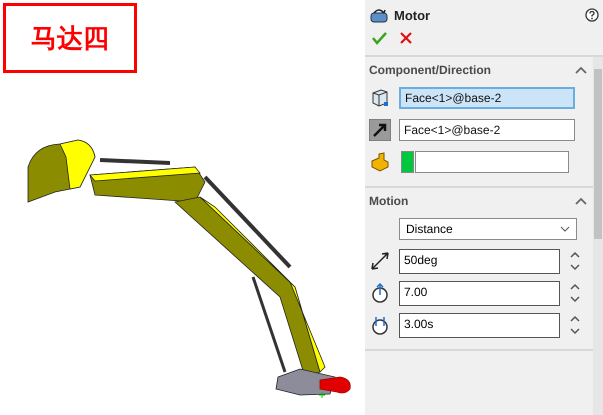 This screenshot has height=415, width=603. What do you see at coordinates (379, 15) in the screenshot?
I see `motor-icon` at bounding box center [379, 15].